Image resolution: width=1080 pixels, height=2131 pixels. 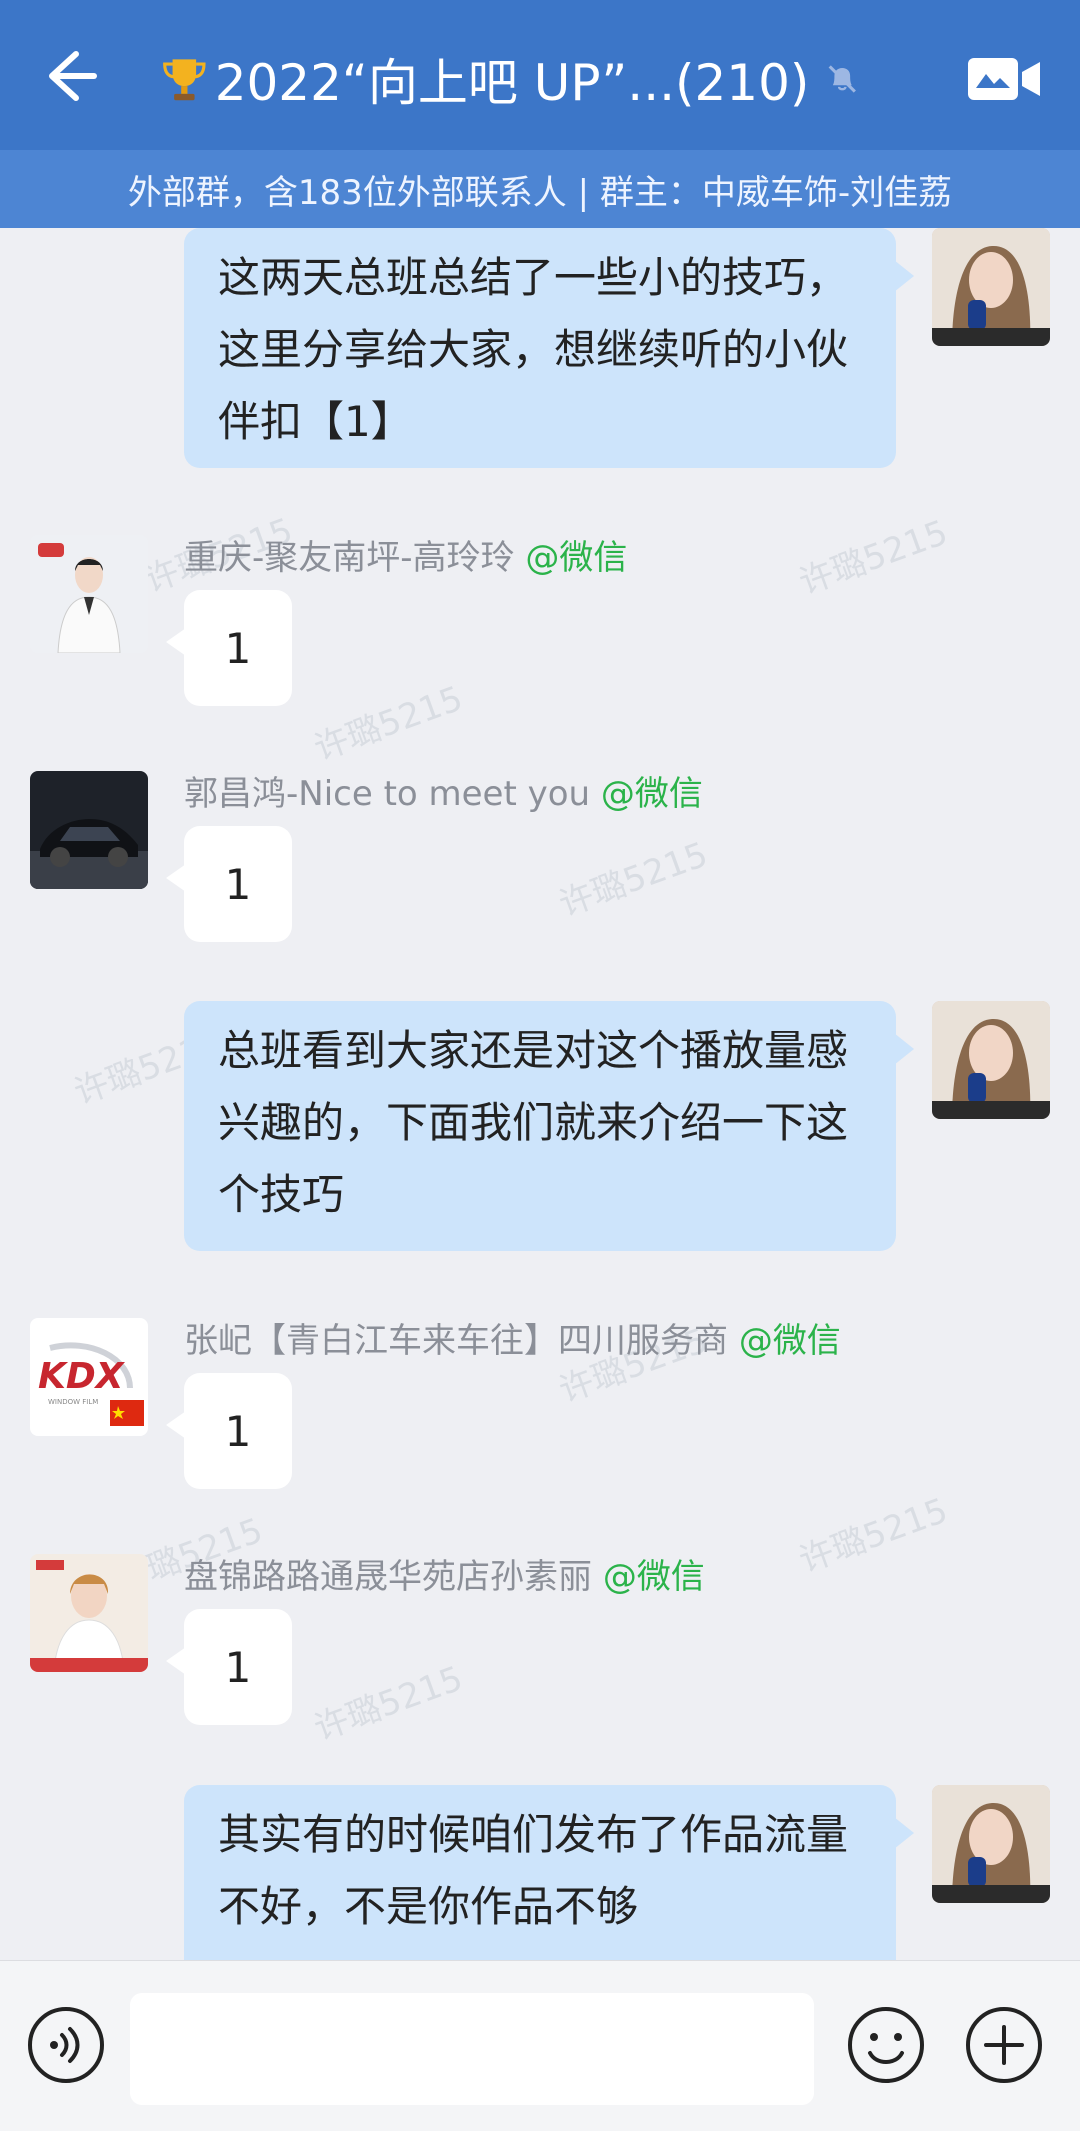 I want to click on chat-header: 2022“向上吧 UP”...(210), so click(x=540, y=75).